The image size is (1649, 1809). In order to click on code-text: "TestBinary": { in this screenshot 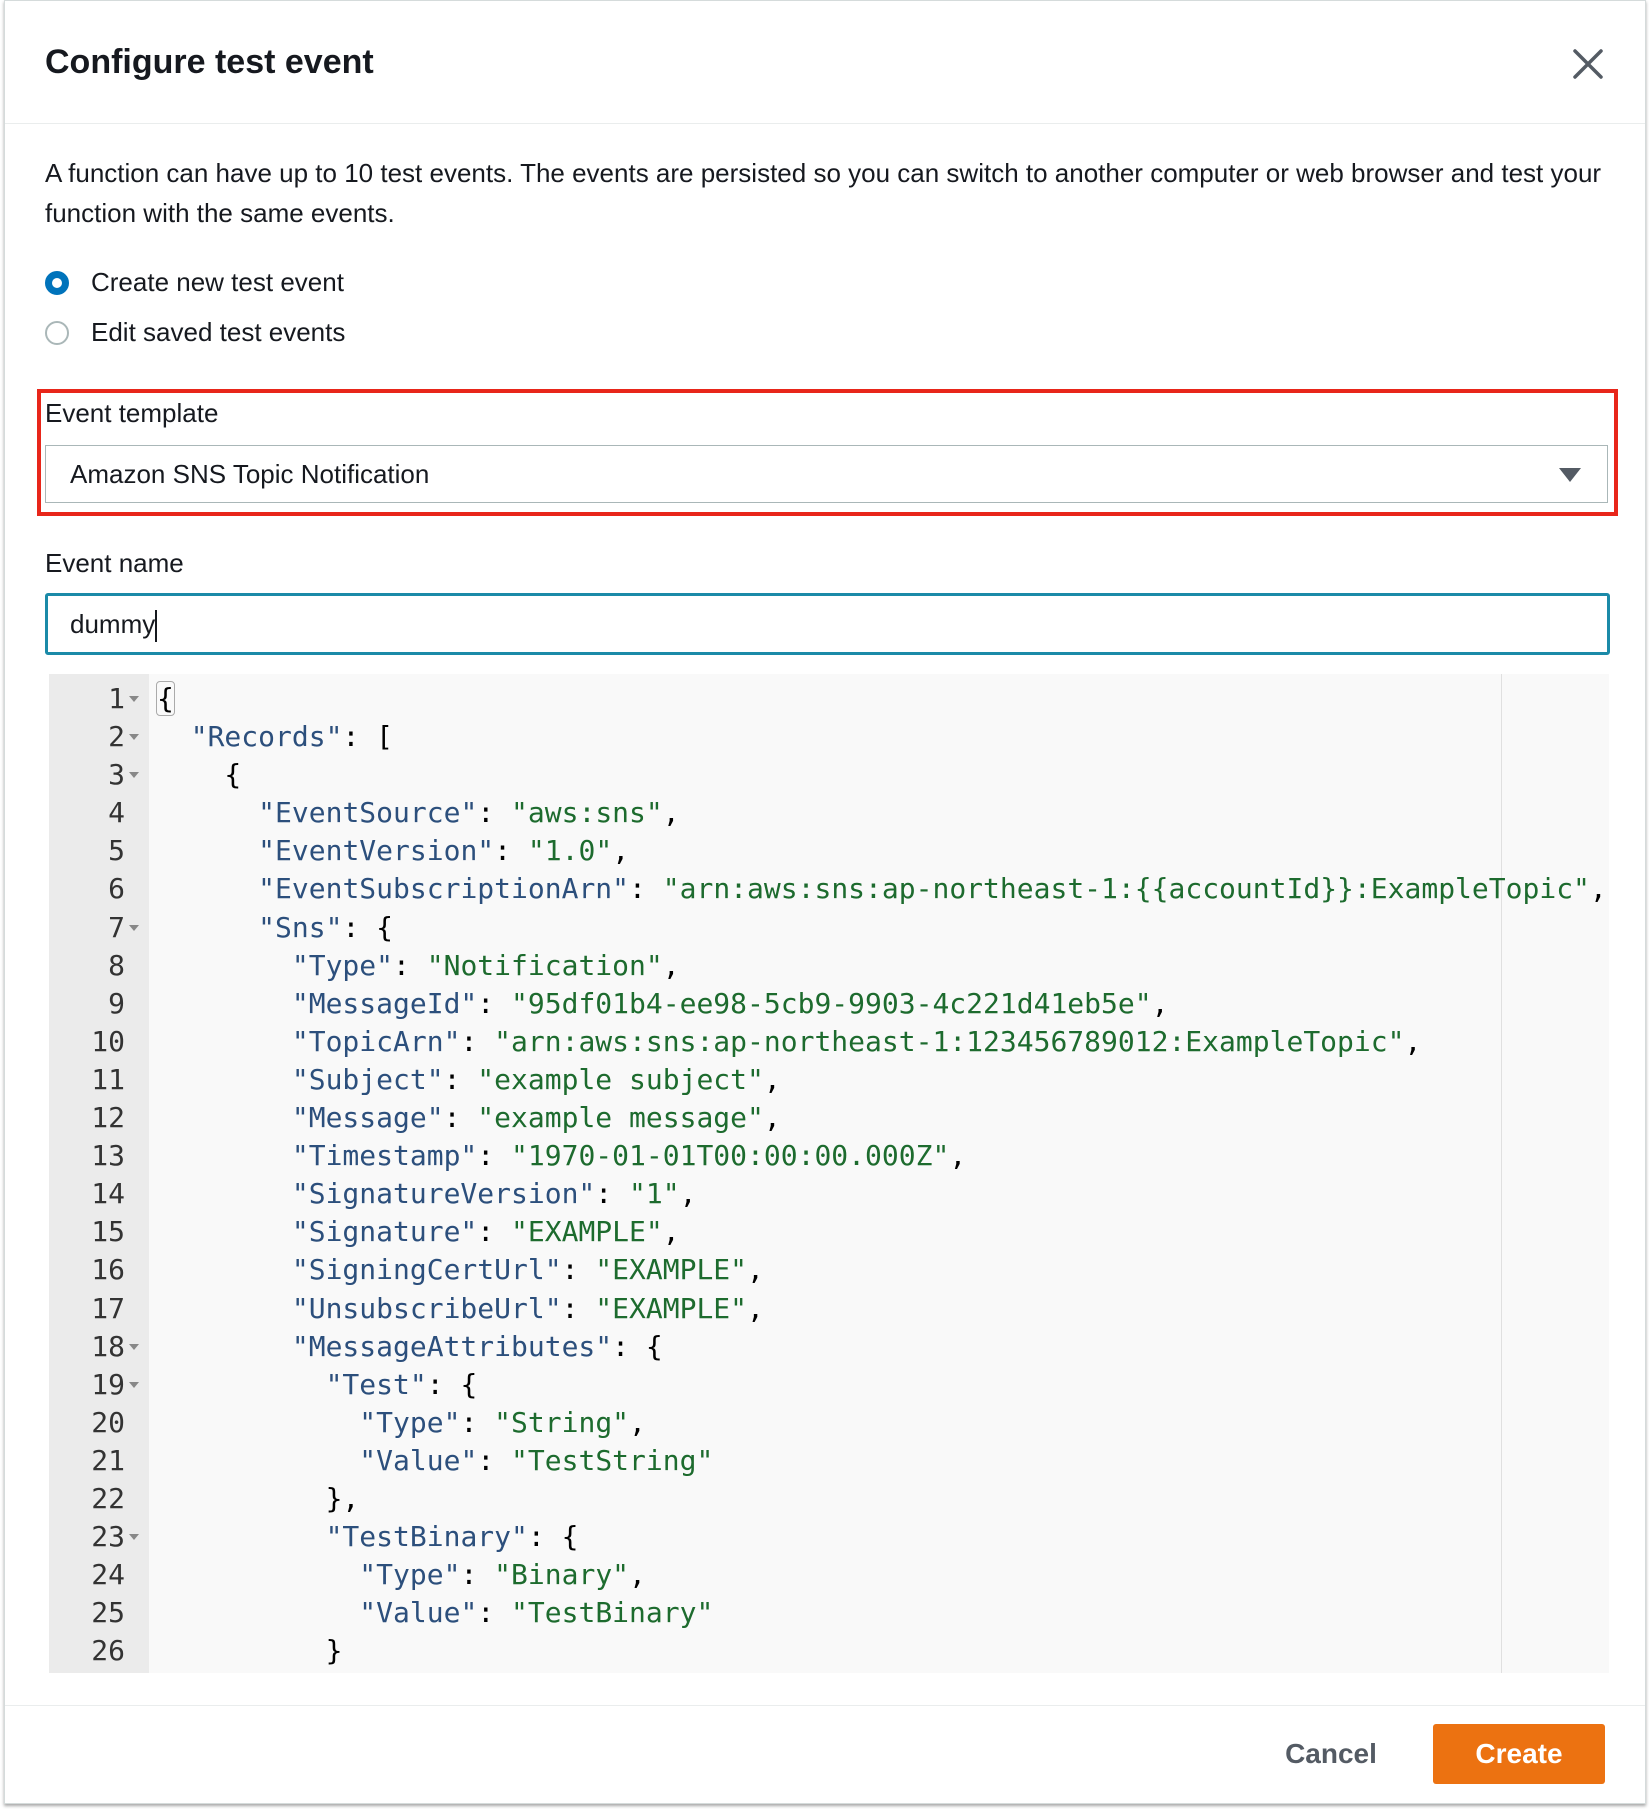, I will do `click(452, 1537)`.